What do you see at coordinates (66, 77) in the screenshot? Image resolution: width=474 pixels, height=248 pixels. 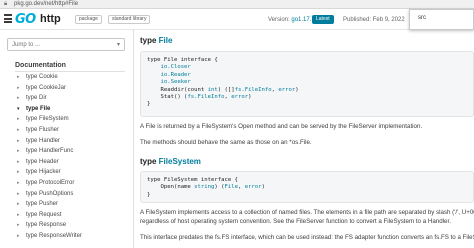 I see `sidebar-item-cookie: ▸ type Cookie` at bounding box center [66, 77].